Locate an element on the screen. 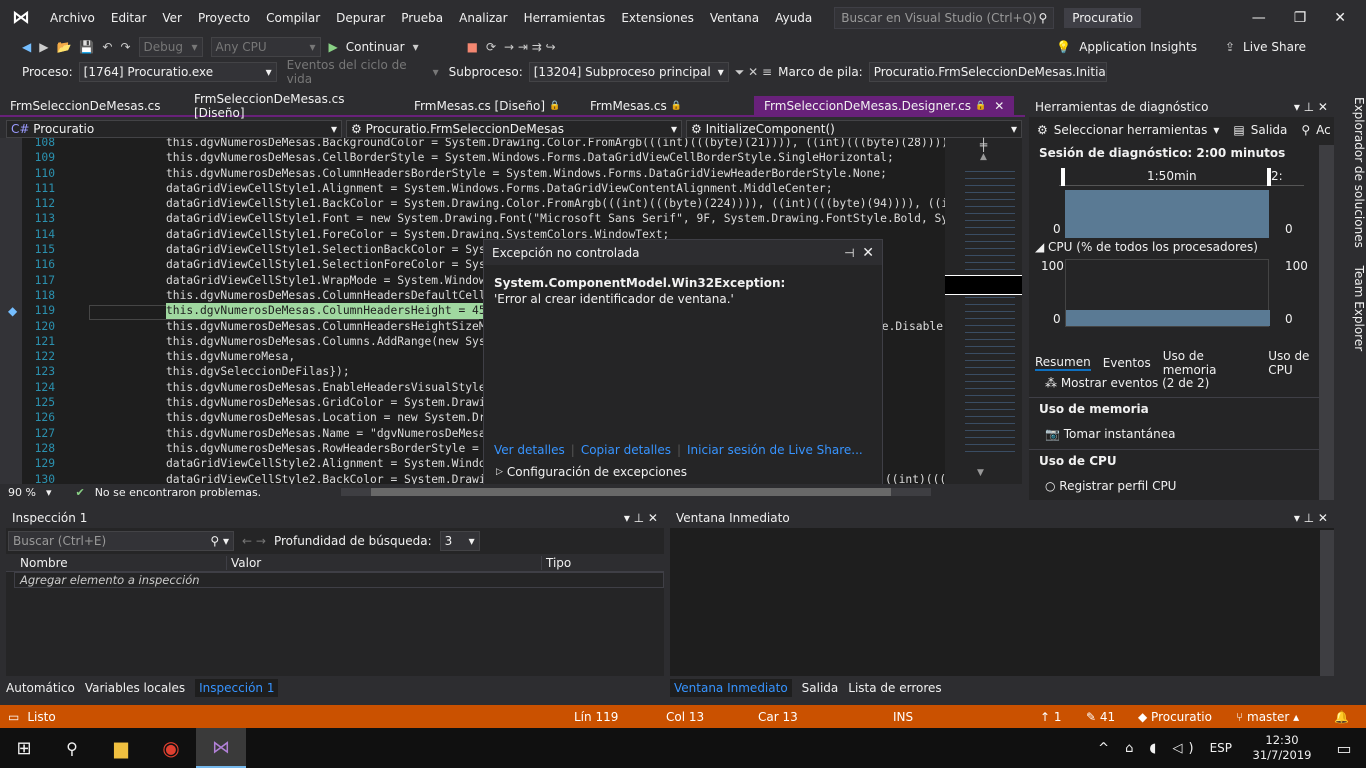 Image resolution: width=1366 pixels, height=768 pixels. language-indicator: ESP is located at coordinates (1221, 748).